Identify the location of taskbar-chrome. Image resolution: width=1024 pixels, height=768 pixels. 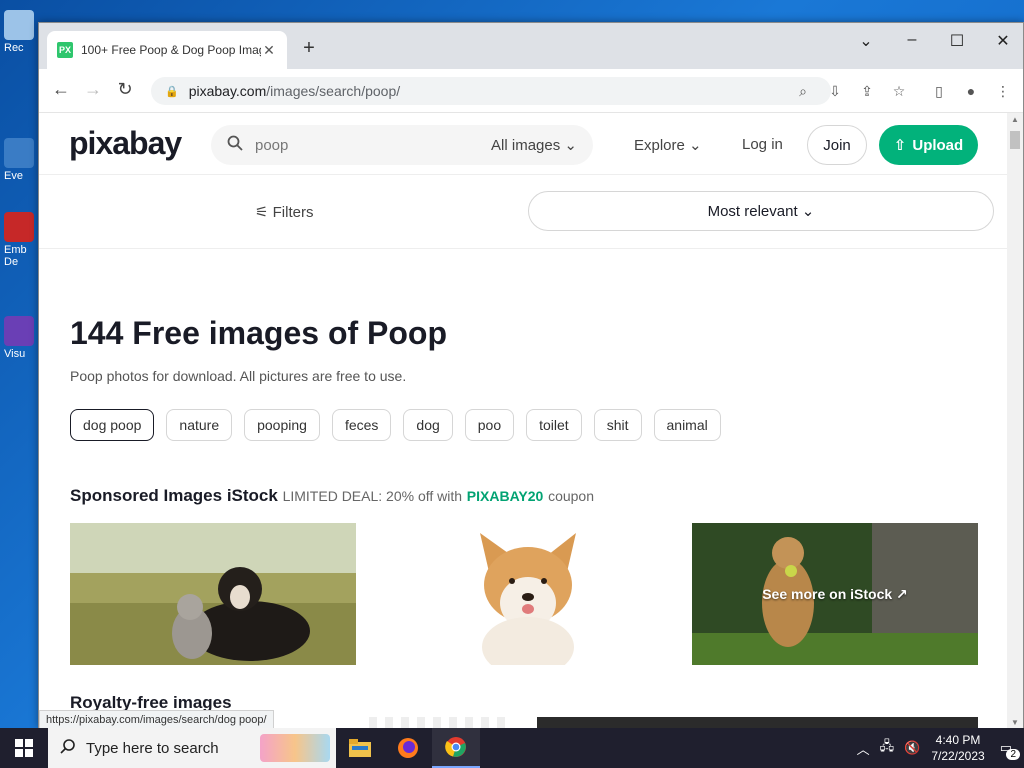
(456, 748).